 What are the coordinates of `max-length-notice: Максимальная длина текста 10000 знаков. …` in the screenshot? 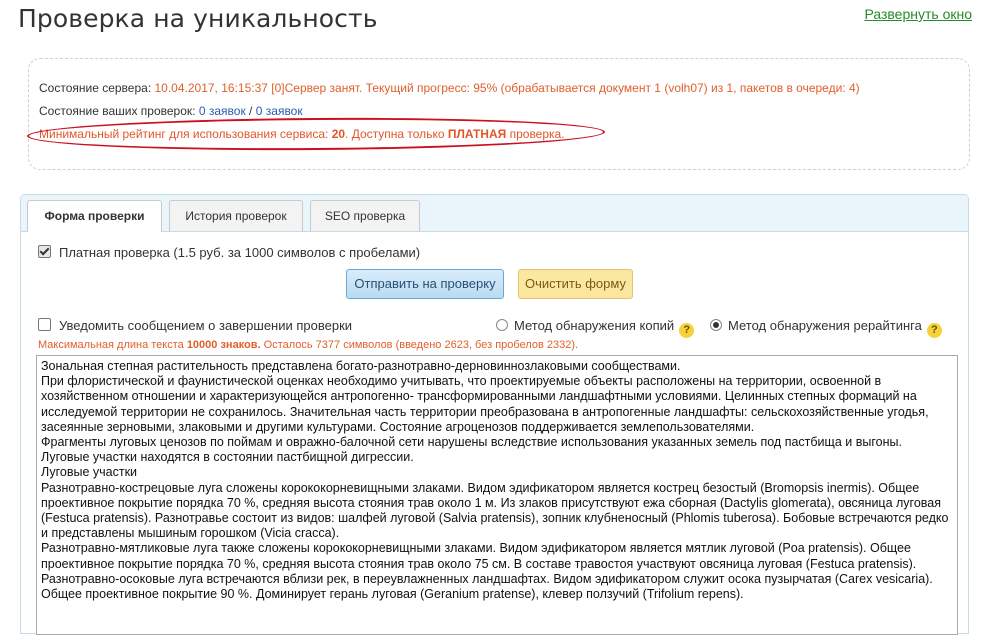 It's located at (308, 345).